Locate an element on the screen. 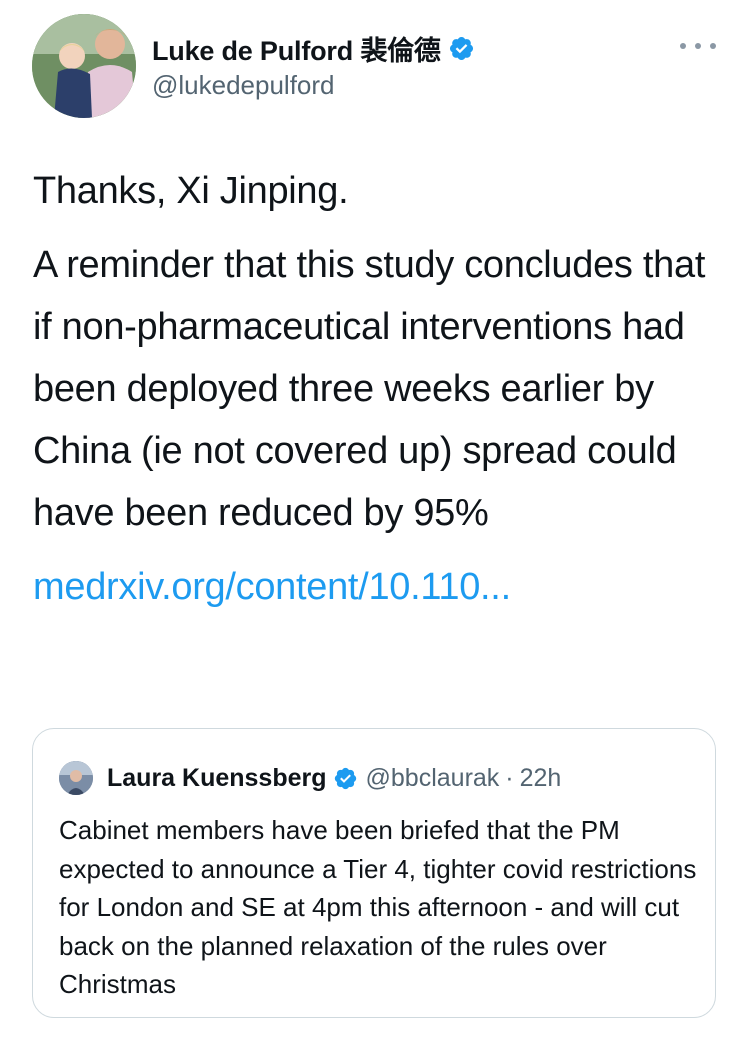 This screenshot has width=750, height=1037. display-name-row: Luke de Pulford 裴倫德 is located at coordinates (313, 48).